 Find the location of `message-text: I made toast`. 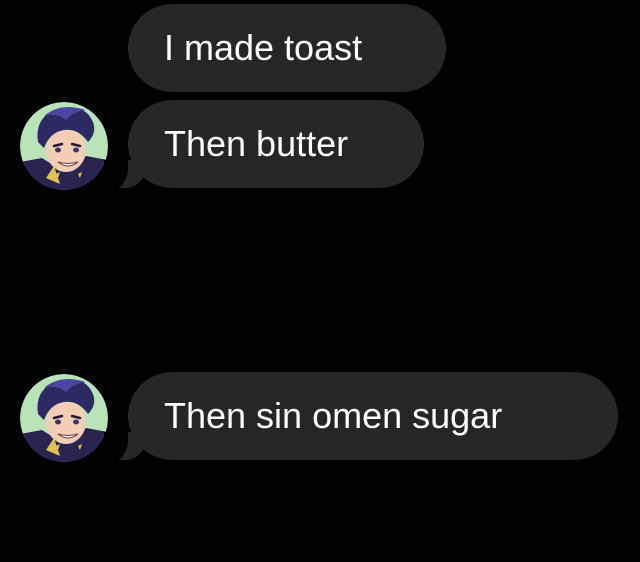

message-text: I made toast is located at coordinates (263, 47).